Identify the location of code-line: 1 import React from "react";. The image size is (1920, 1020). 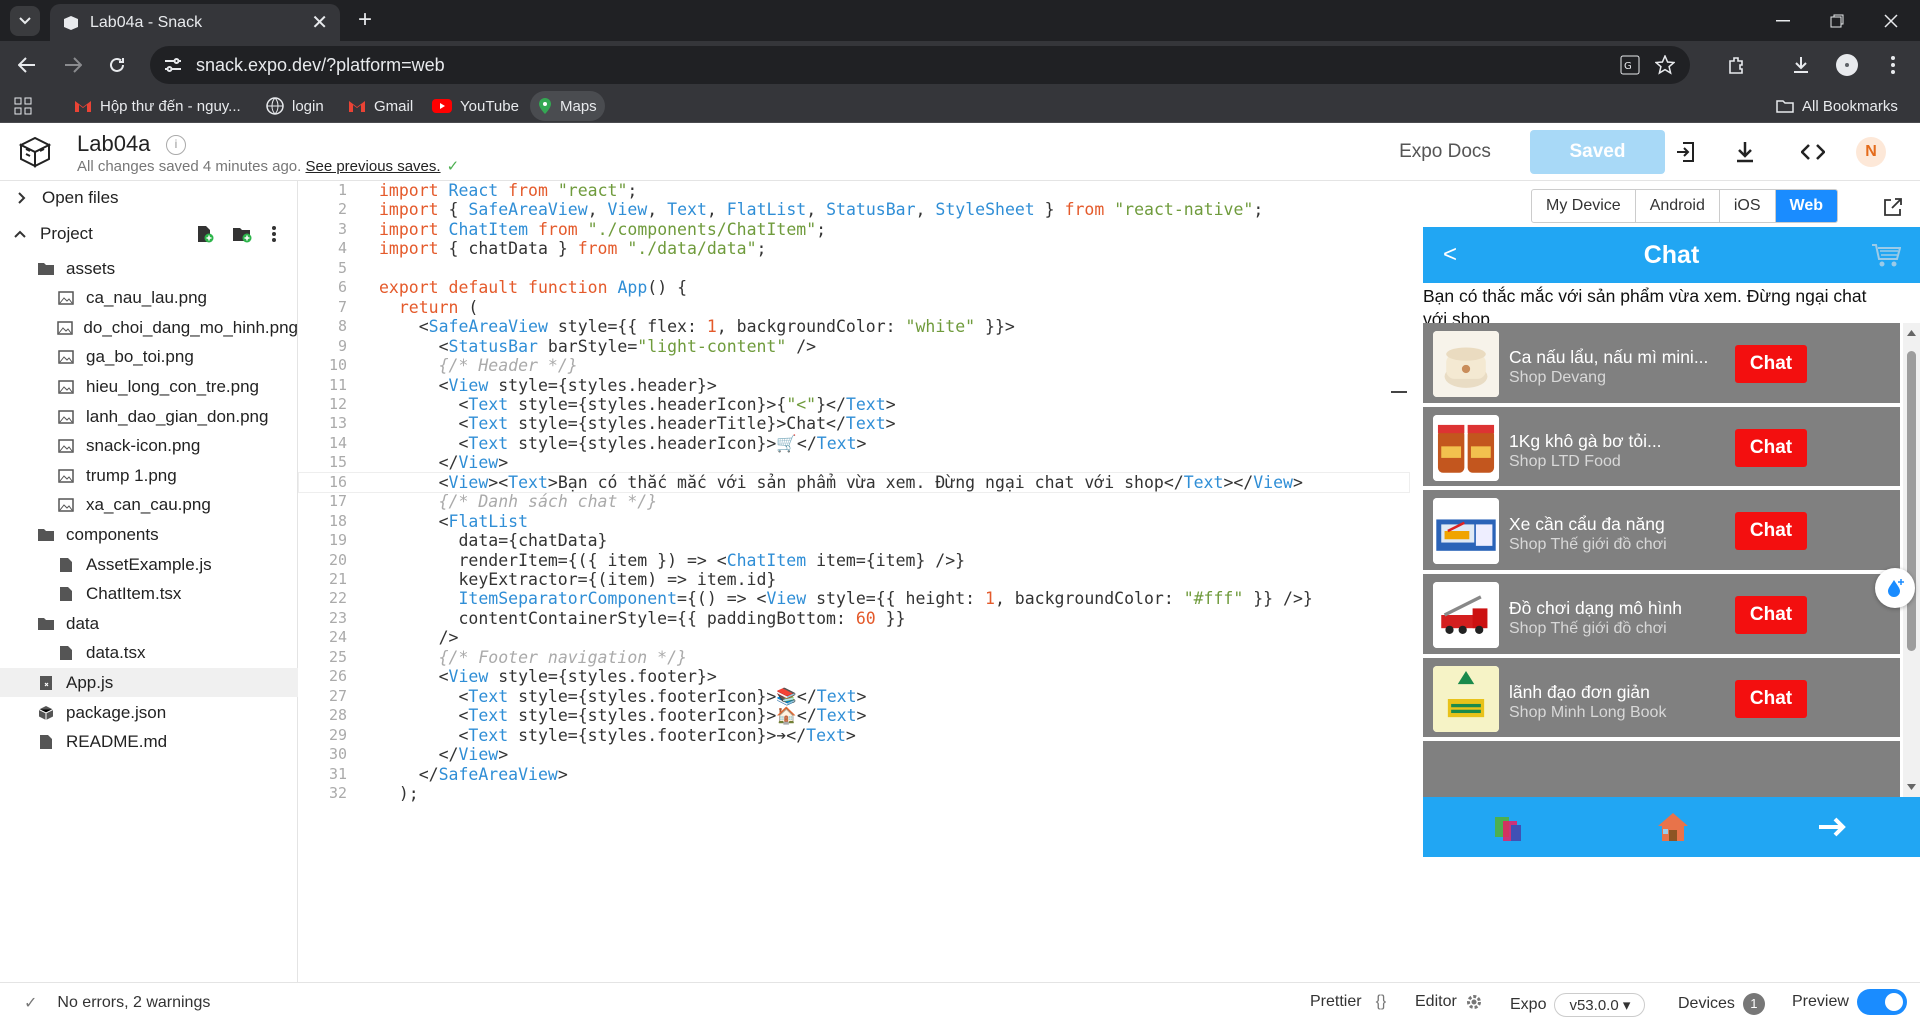
(854, 190).